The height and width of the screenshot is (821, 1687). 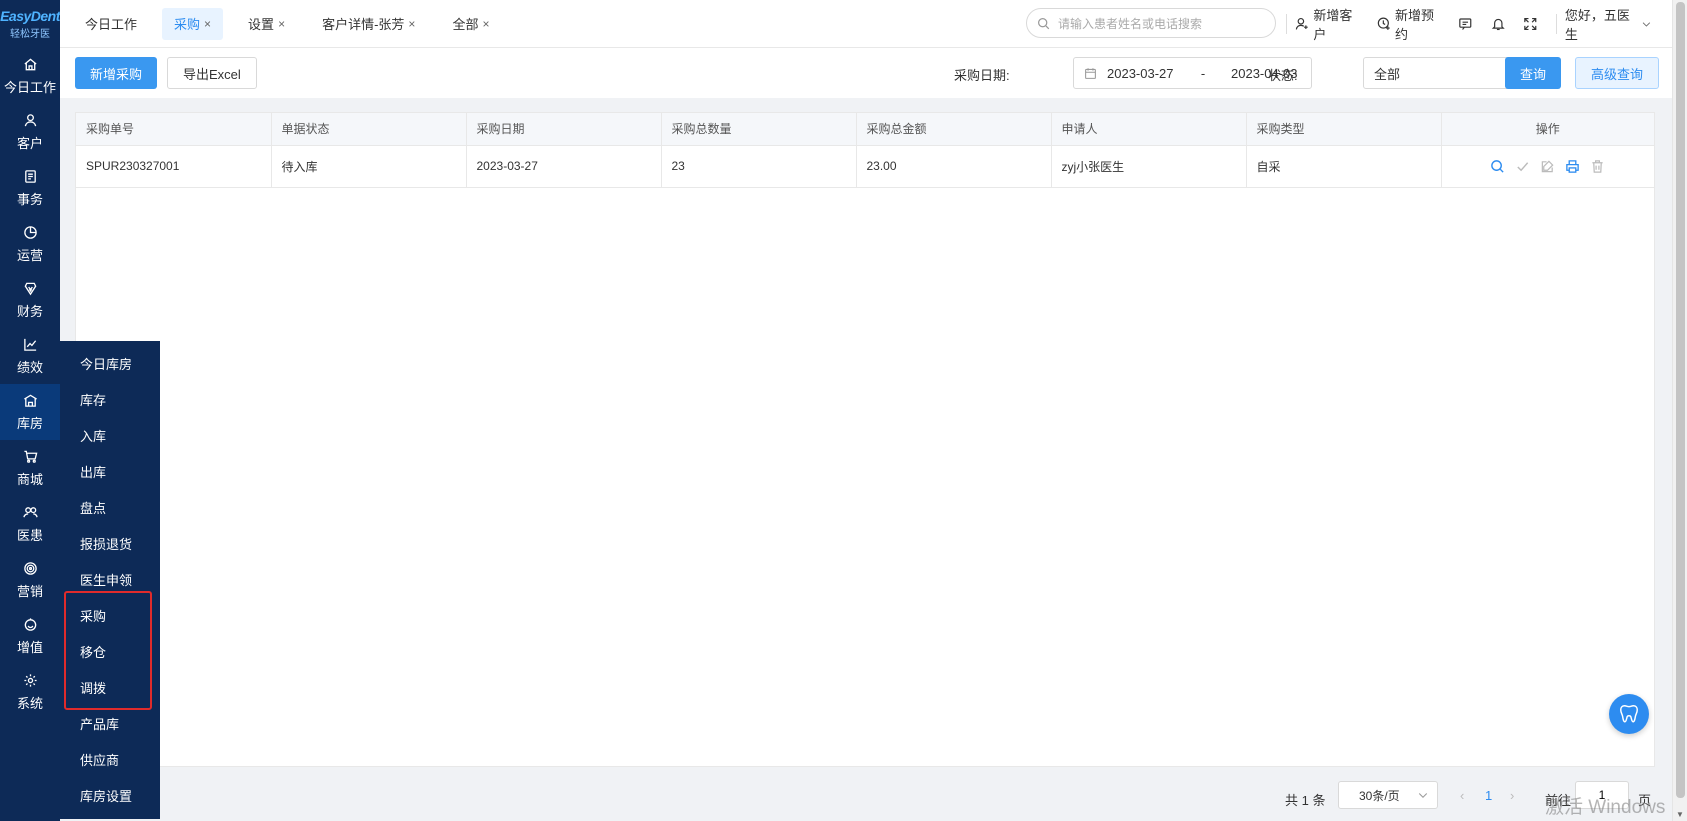 I want to click on sidebar-item-label: 今日工作, so click(x=29, y=87).